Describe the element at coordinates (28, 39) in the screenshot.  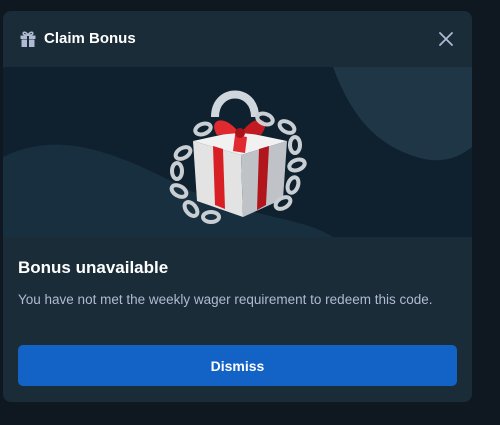
I see `gift-icon` at that location.